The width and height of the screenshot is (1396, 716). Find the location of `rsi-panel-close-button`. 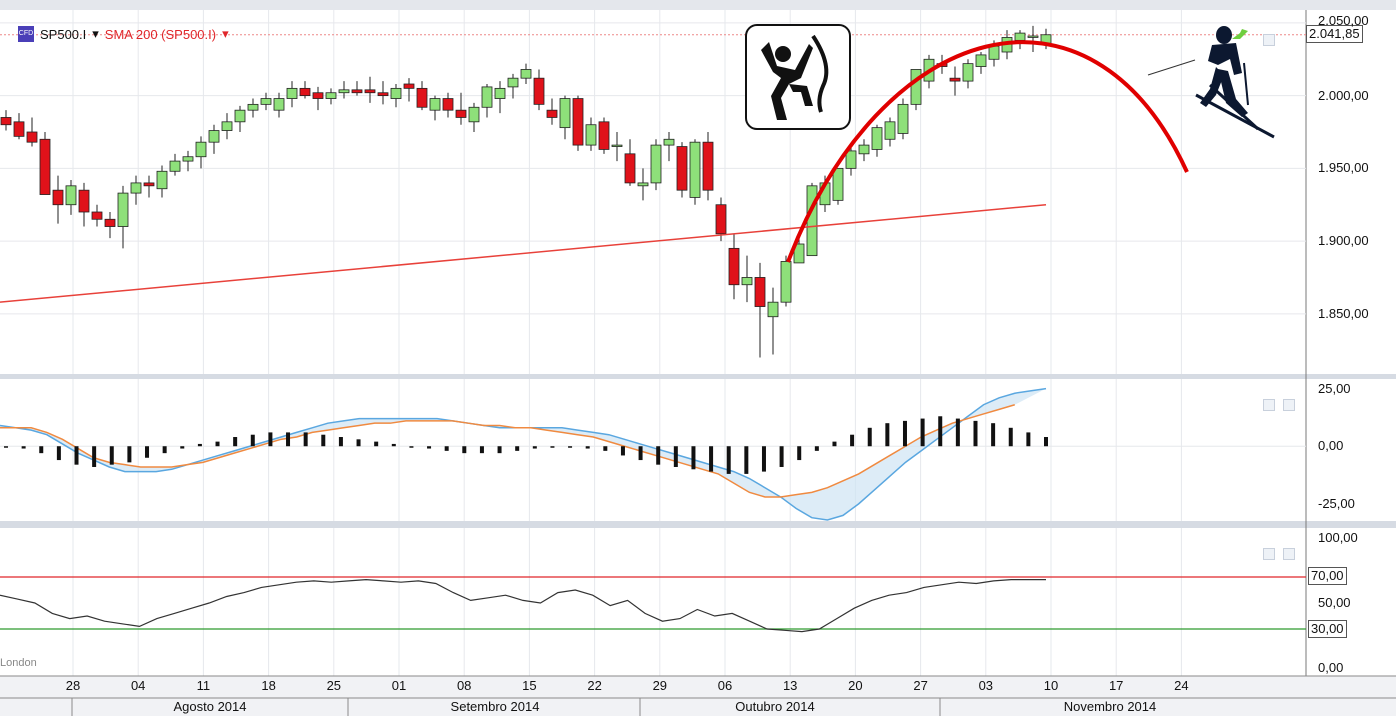

rsi-panel-close-button is located at coordinates (1289, 554).